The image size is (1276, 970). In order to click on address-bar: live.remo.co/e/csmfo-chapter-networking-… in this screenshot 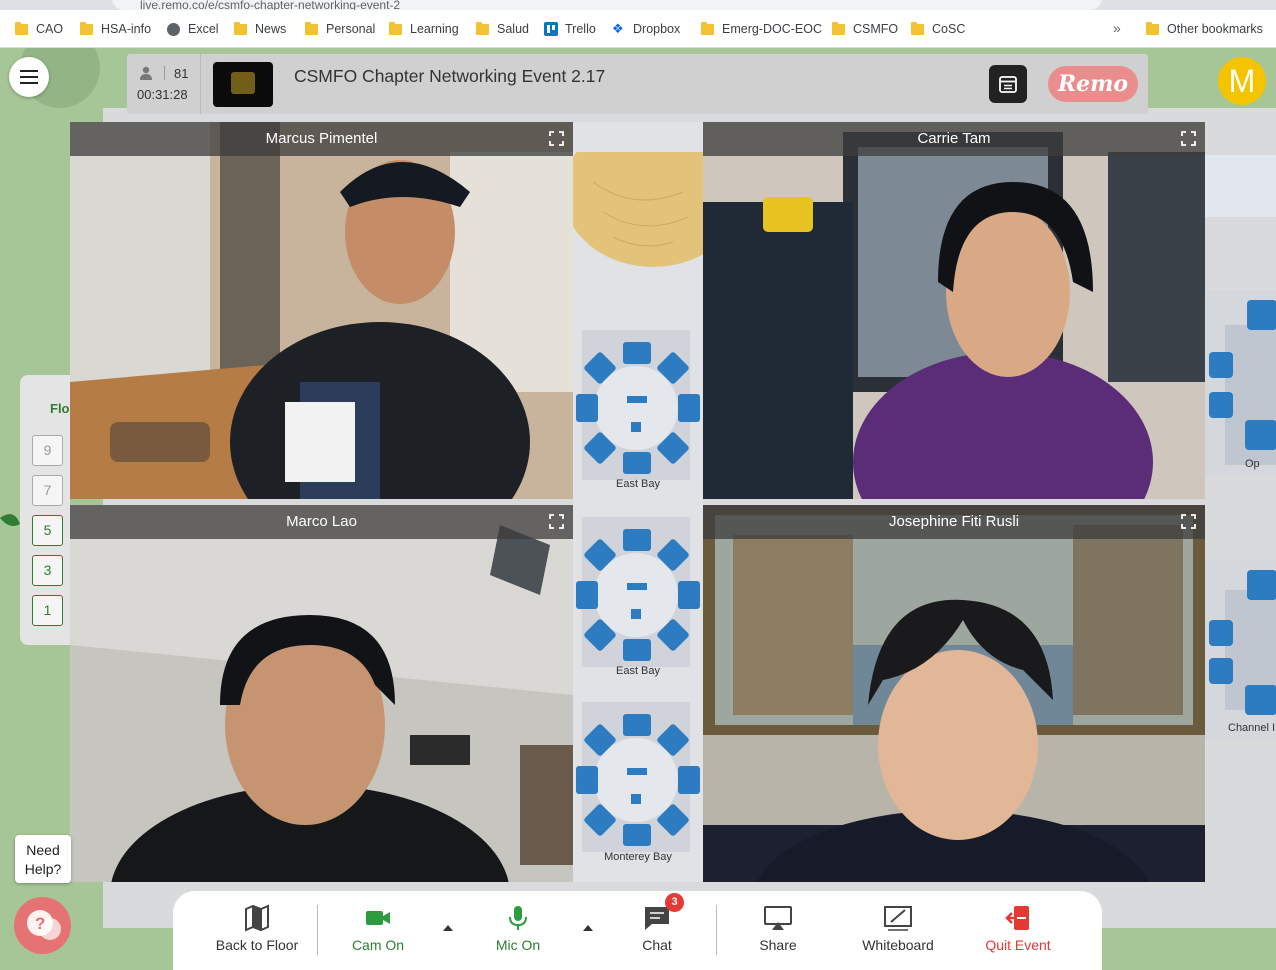, I will do `click(607, 6)`.